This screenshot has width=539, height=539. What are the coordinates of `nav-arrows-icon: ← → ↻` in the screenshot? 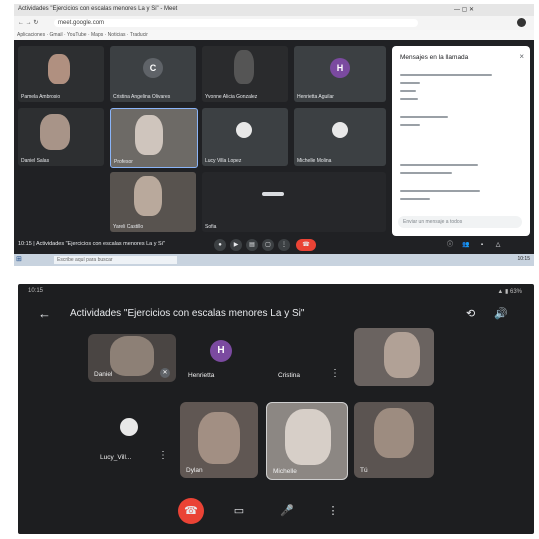 It's located at (28, 22).